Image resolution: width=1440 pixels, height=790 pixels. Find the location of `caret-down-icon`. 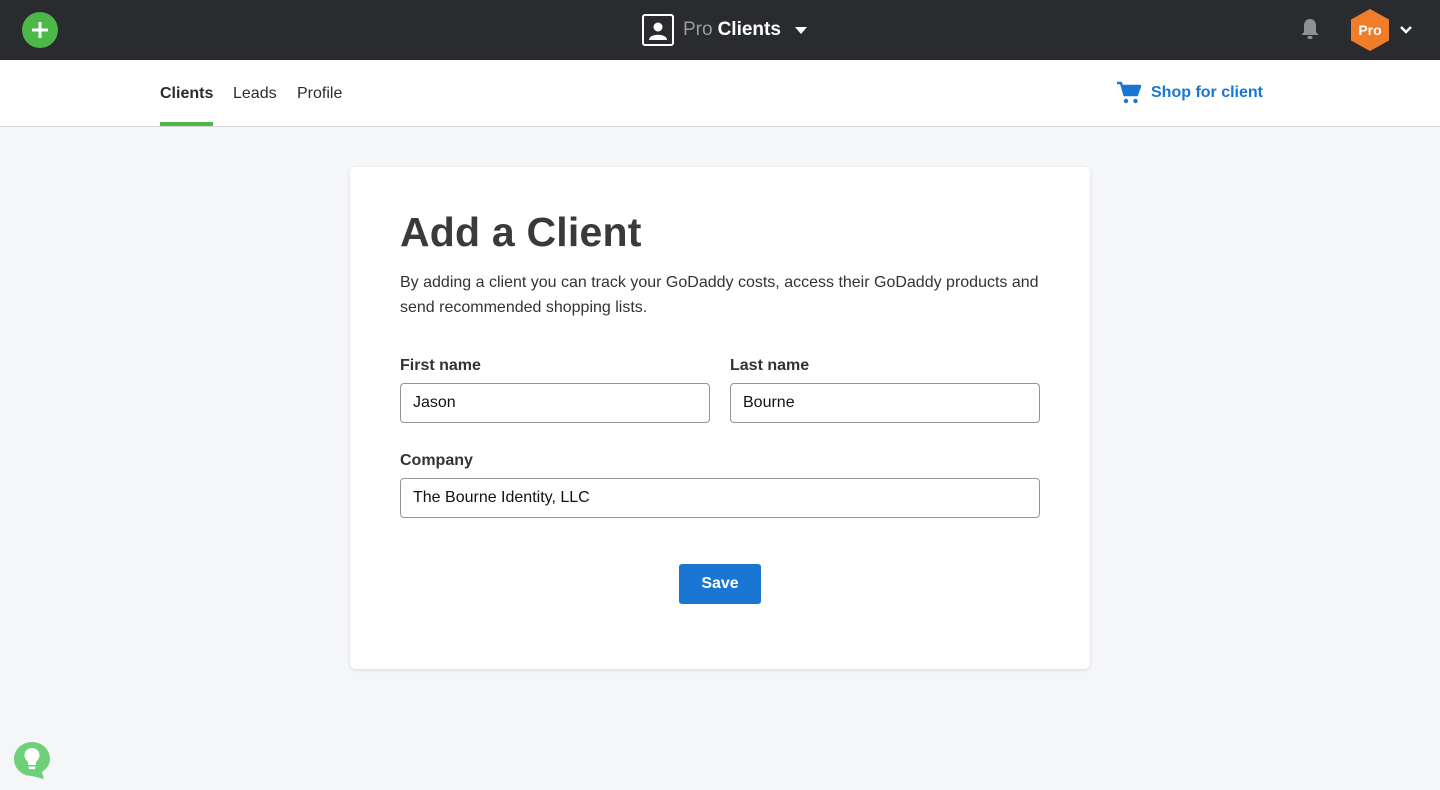

caret-down-icon is located at coordinates (800, 30).